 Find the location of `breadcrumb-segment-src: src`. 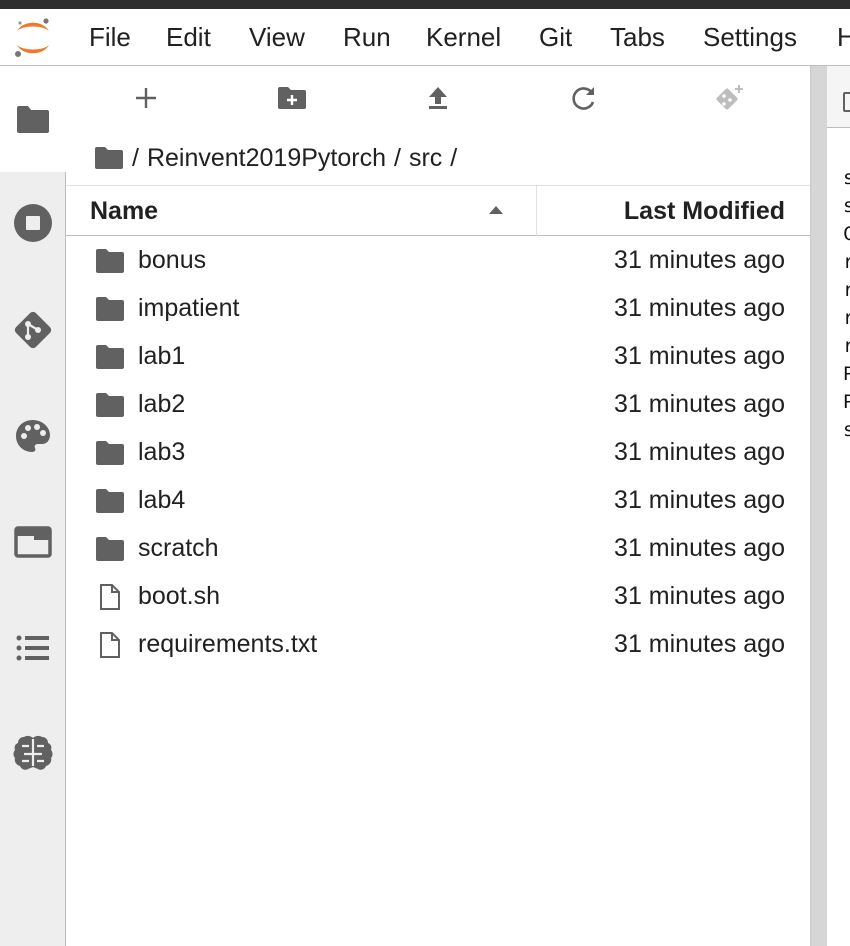

breadcrumb-segment-src: src is located at coordinates (425, 158).